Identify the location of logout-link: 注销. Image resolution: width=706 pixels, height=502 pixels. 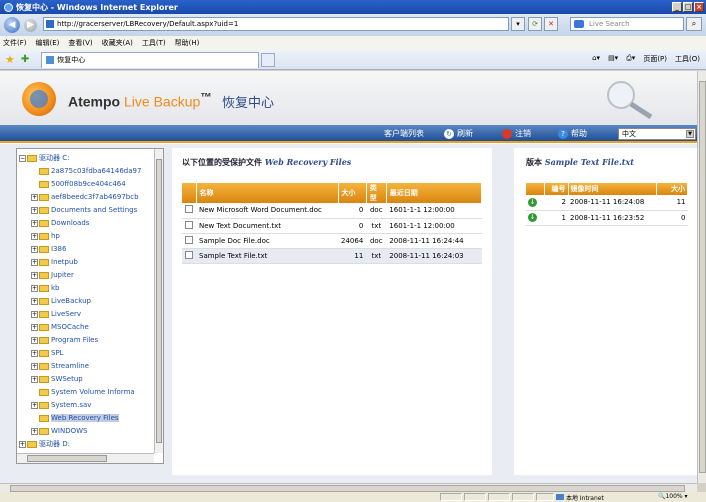
(516, 133).